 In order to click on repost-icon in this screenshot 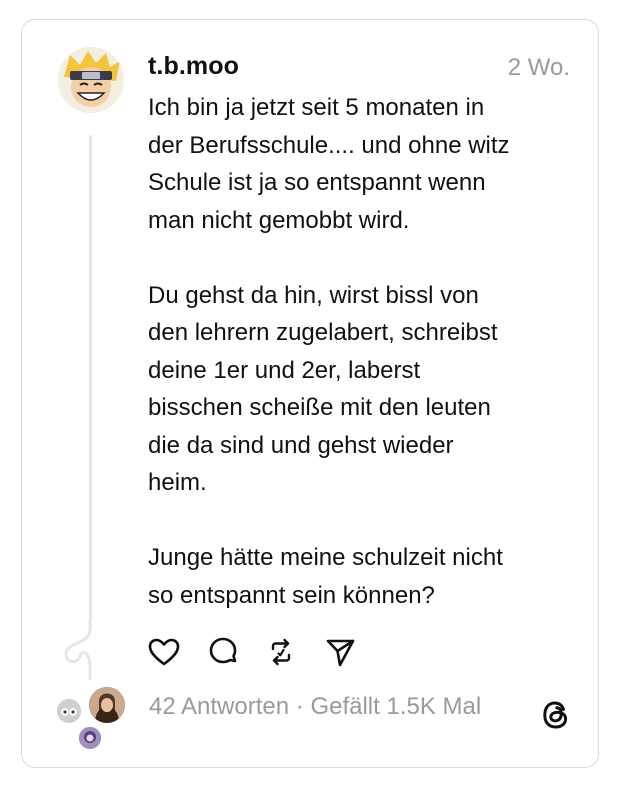, I will do `click(281, 652)`.